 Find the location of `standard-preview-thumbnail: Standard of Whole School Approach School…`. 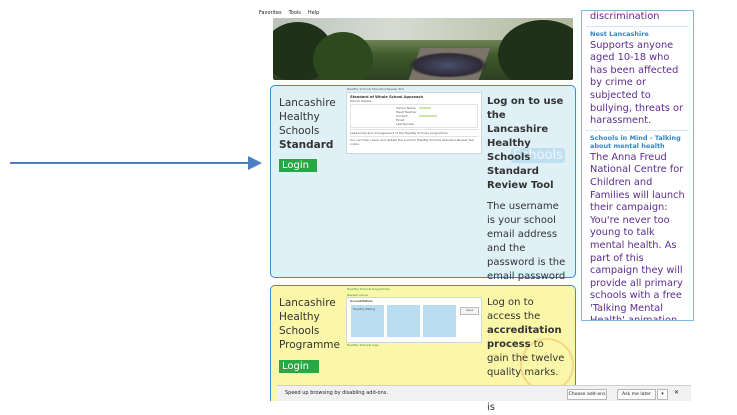

standard-preview-thumbnail: Standard of Whole School Approach School… is located at coordinates (414, 123).